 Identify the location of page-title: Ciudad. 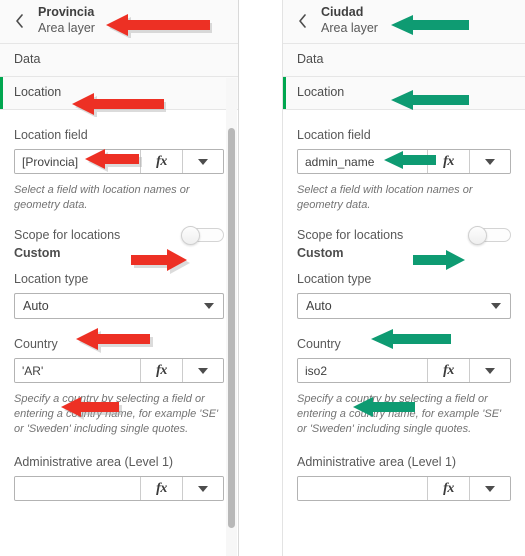
(342, 12).